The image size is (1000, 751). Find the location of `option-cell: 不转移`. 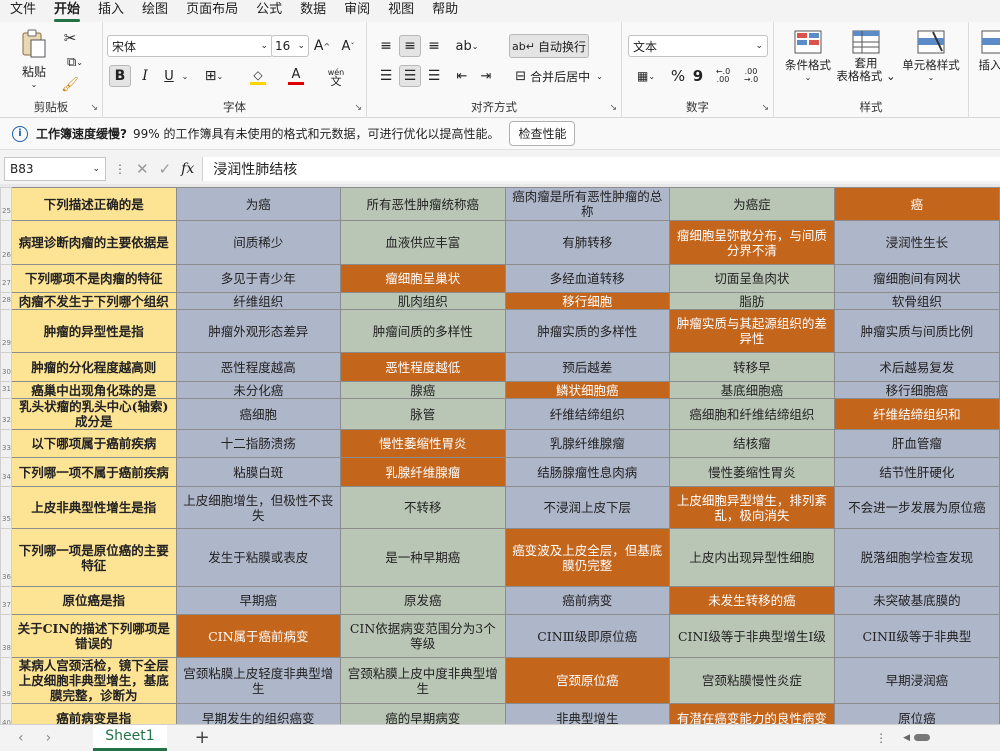

option-cell: 不转移 is located at coordinates (423, 508).